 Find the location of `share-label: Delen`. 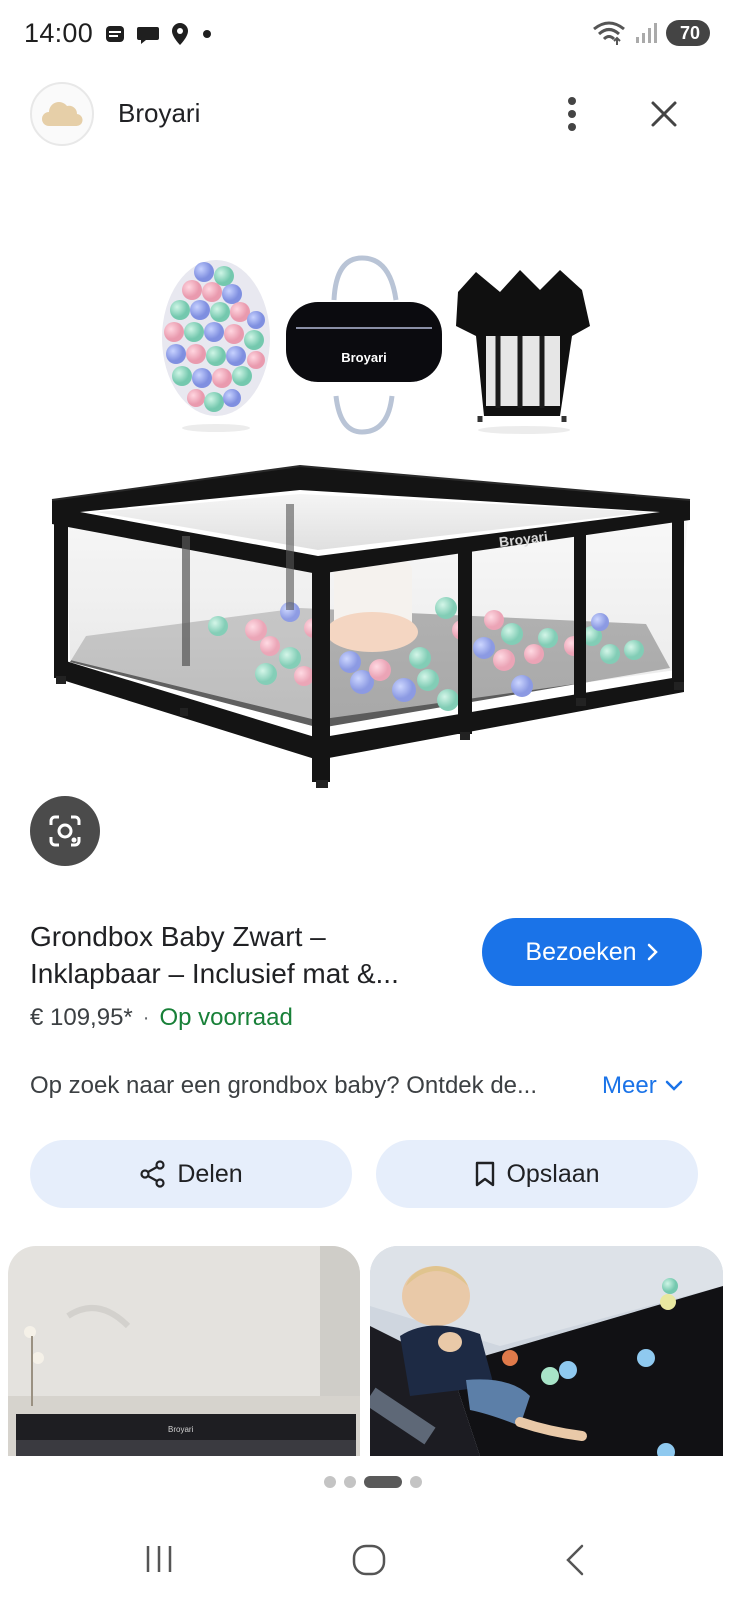

share-label: Delen is located at coordinates (210, 1173).